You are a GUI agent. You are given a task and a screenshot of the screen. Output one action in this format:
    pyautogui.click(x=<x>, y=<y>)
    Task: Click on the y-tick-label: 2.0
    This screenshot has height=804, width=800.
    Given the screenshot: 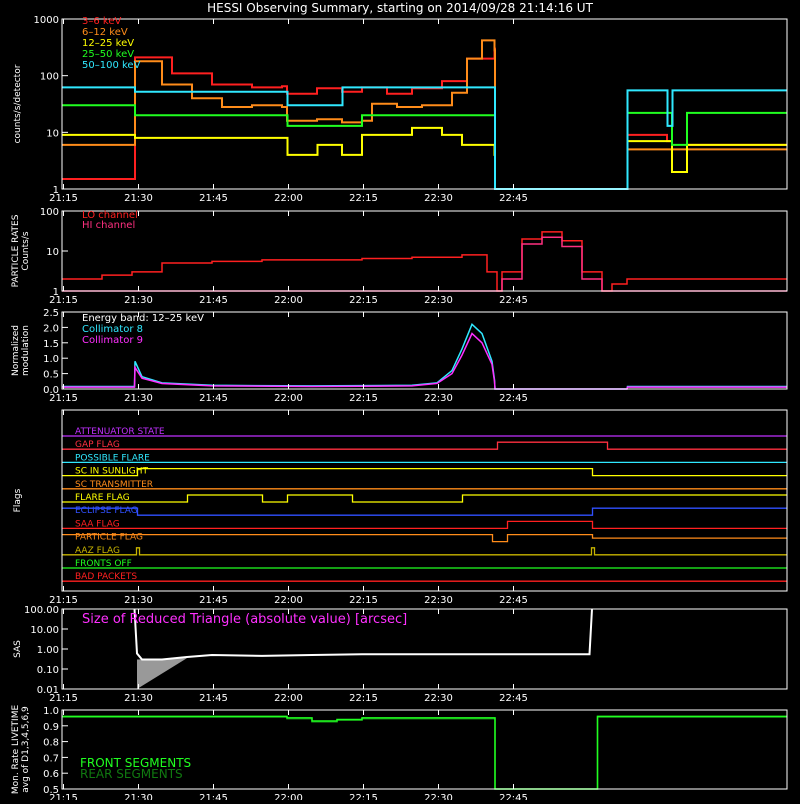 What is the action you would take?
    pyautogui.click(x=51, y=328)
    